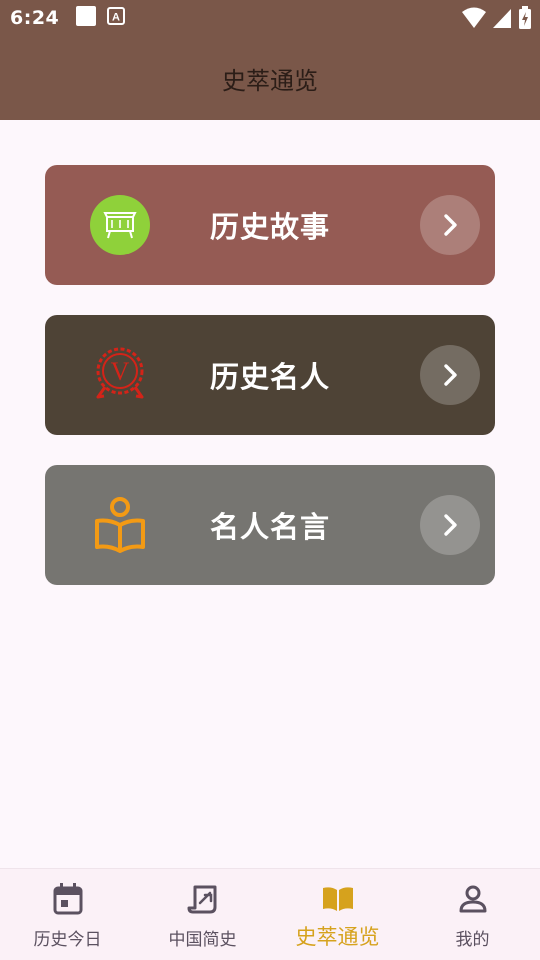  What do you see at coordinates (525, 20) in the screenshot?
I see `battery-charging-icon` at bounding box center [525, 20].